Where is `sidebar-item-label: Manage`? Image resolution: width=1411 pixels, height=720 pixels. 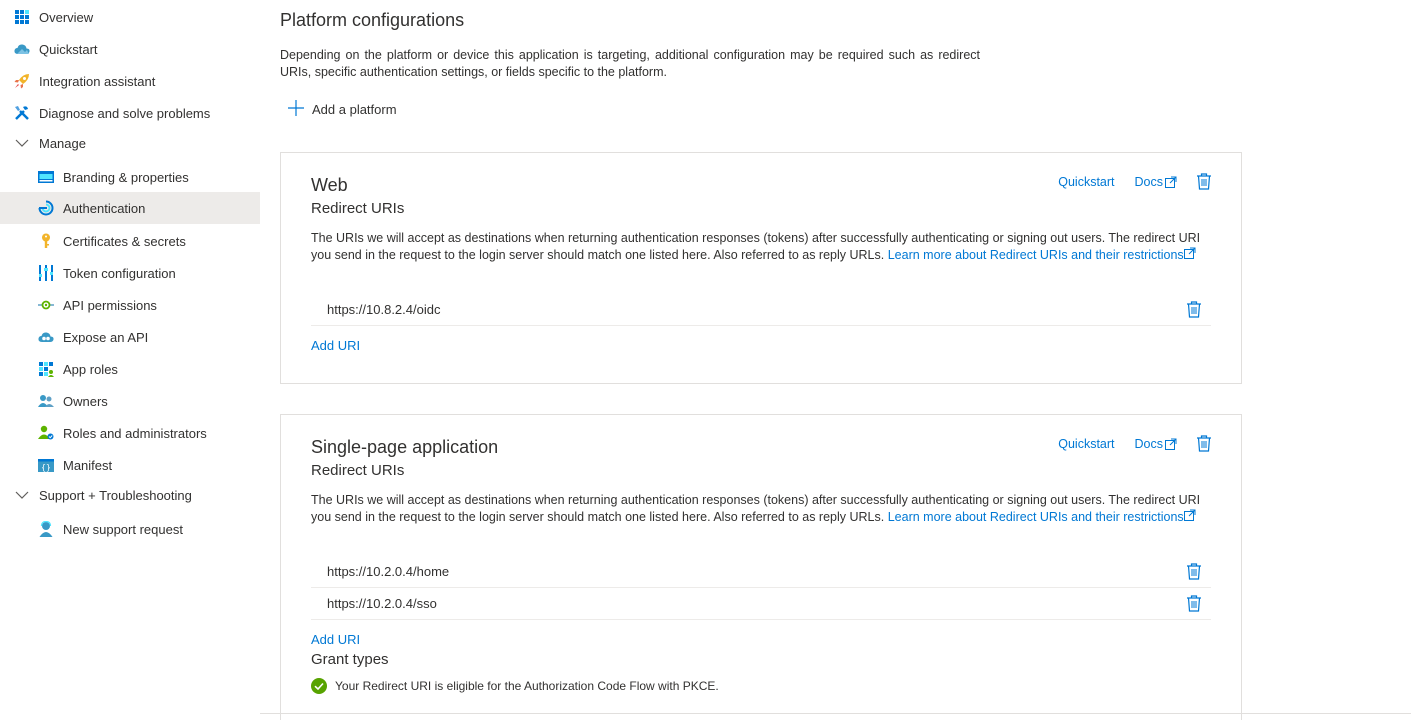 sidebar-item-label: Manage is located at coordinates (62, 143).